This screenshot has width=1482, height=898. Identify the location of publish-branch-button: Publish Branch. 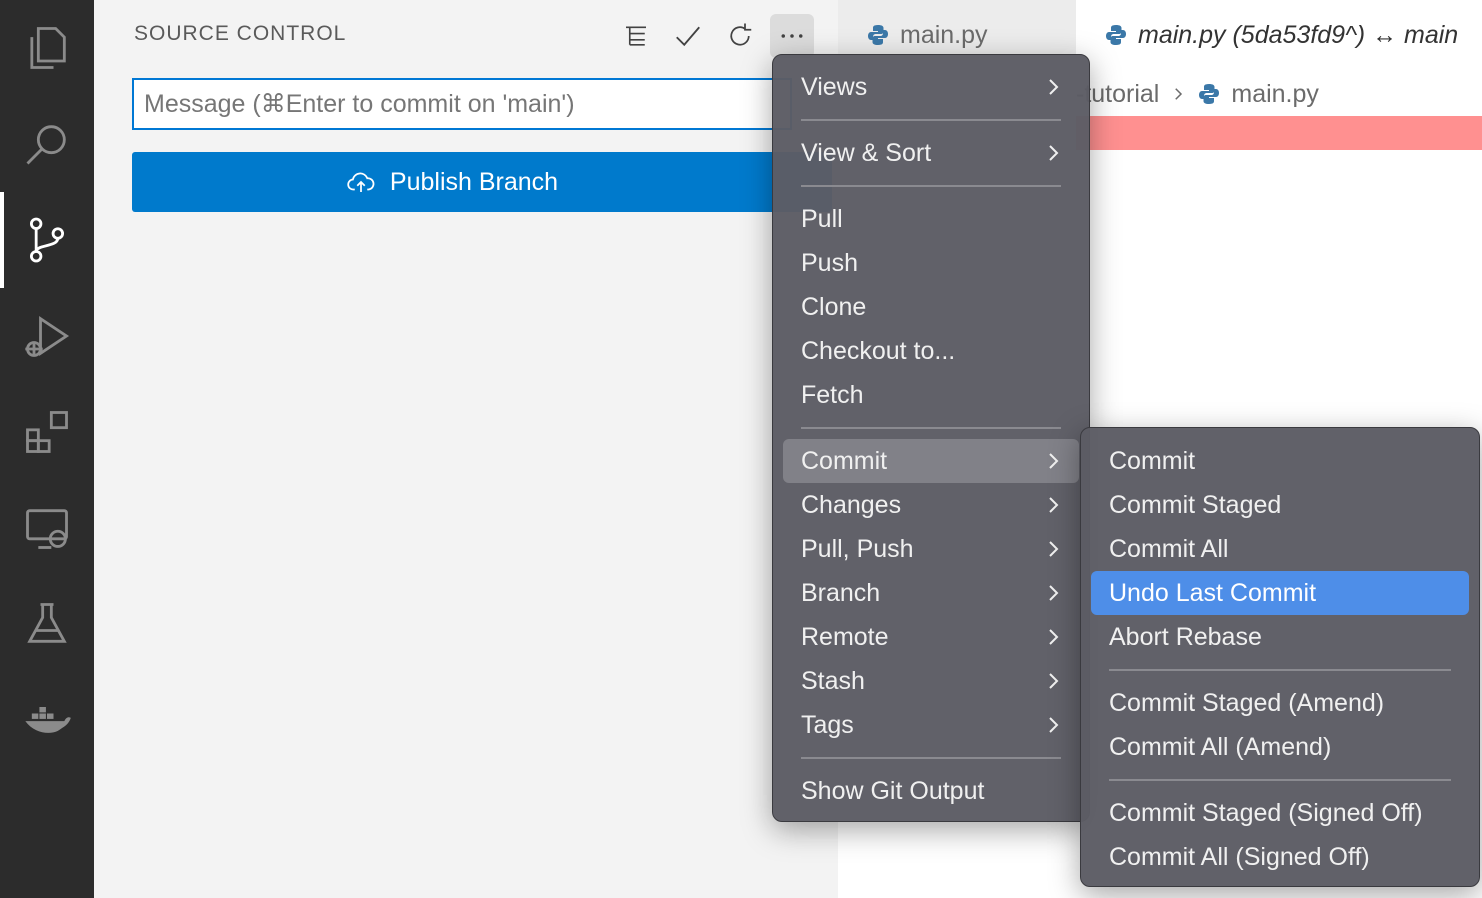
(482, 182).